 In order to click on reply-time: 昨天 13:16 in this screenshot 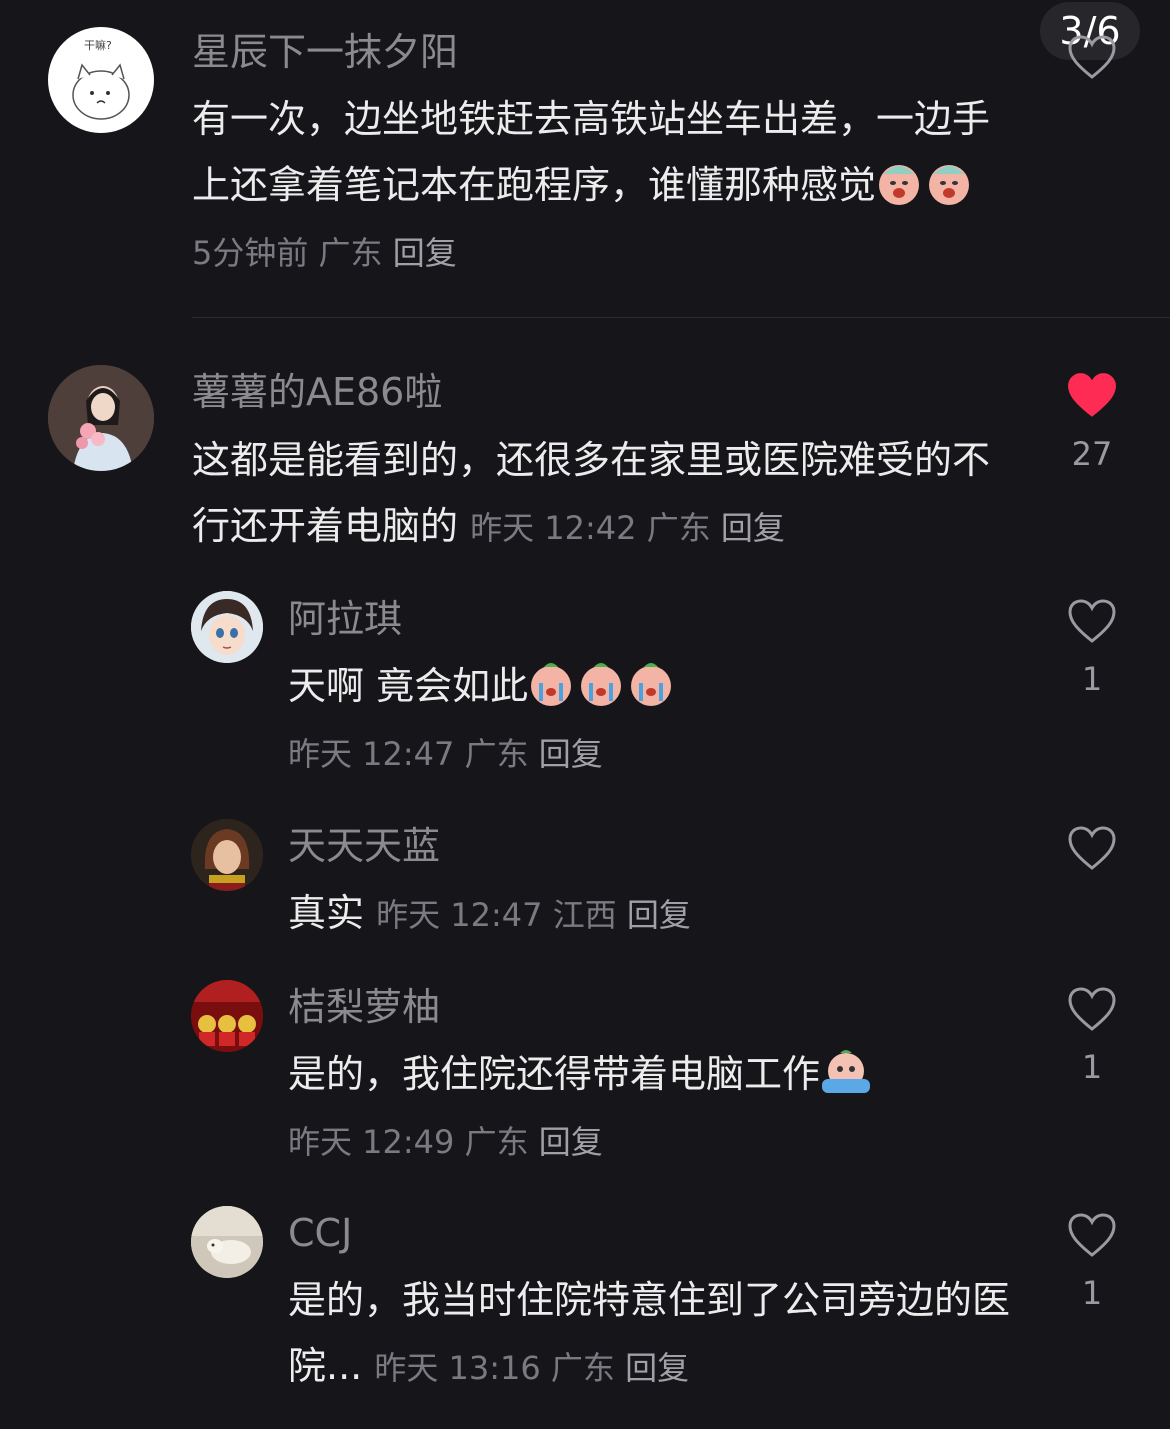, I will do `click(457, 1368)`.